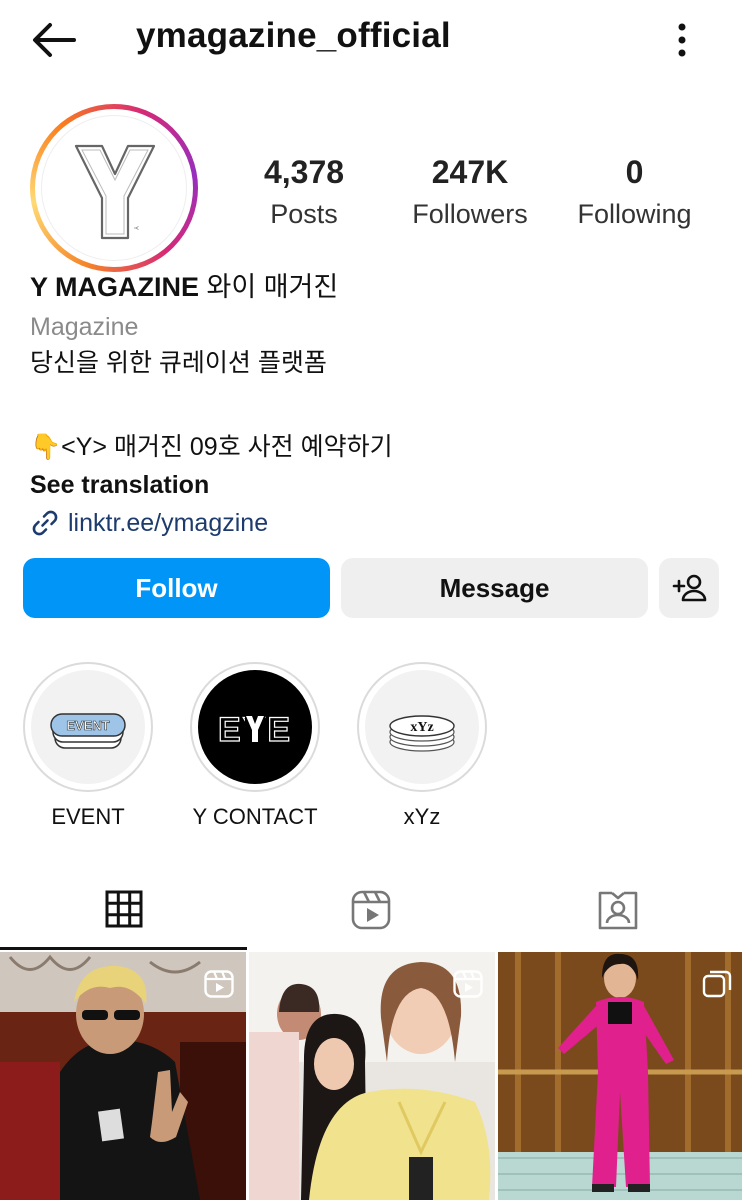  I want to click on highlight-label: Y CONTACT, so click(255, 816).